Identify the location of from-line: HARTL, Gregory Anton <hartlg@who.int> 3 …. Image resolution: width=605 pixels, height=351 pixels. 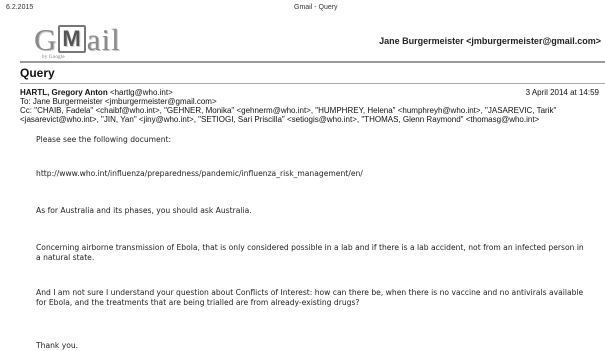
(309, 92).